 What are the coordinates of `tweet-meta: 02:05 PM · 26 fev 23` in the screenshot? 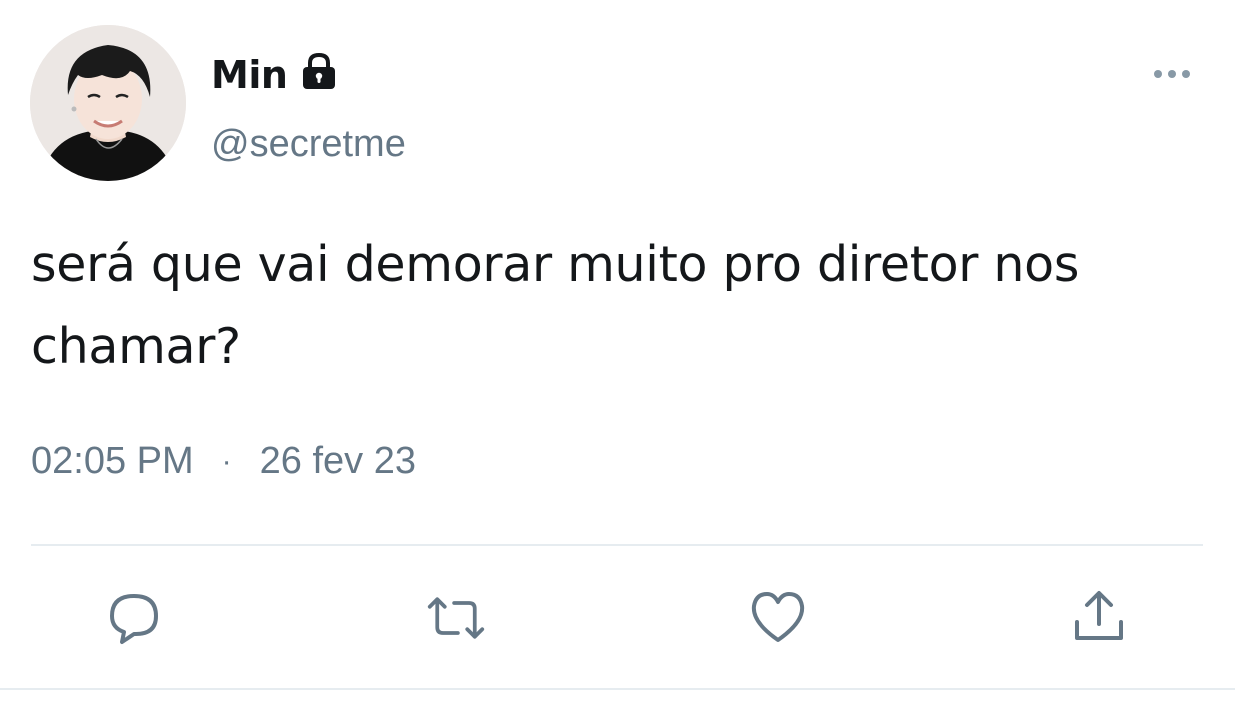 It's located at (223, 461).